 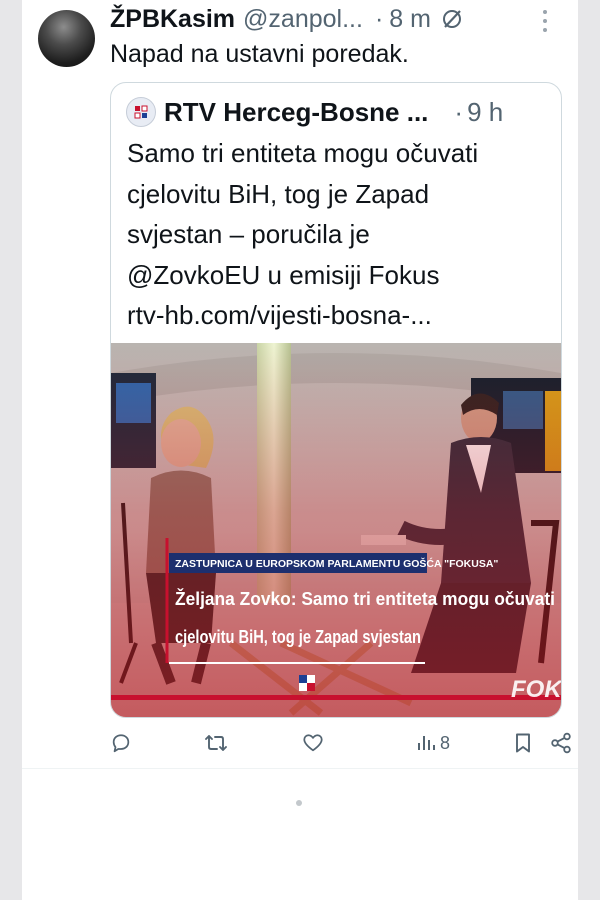 I want to click on author-name: ŽPBKasim, so click(x=172, y=19).